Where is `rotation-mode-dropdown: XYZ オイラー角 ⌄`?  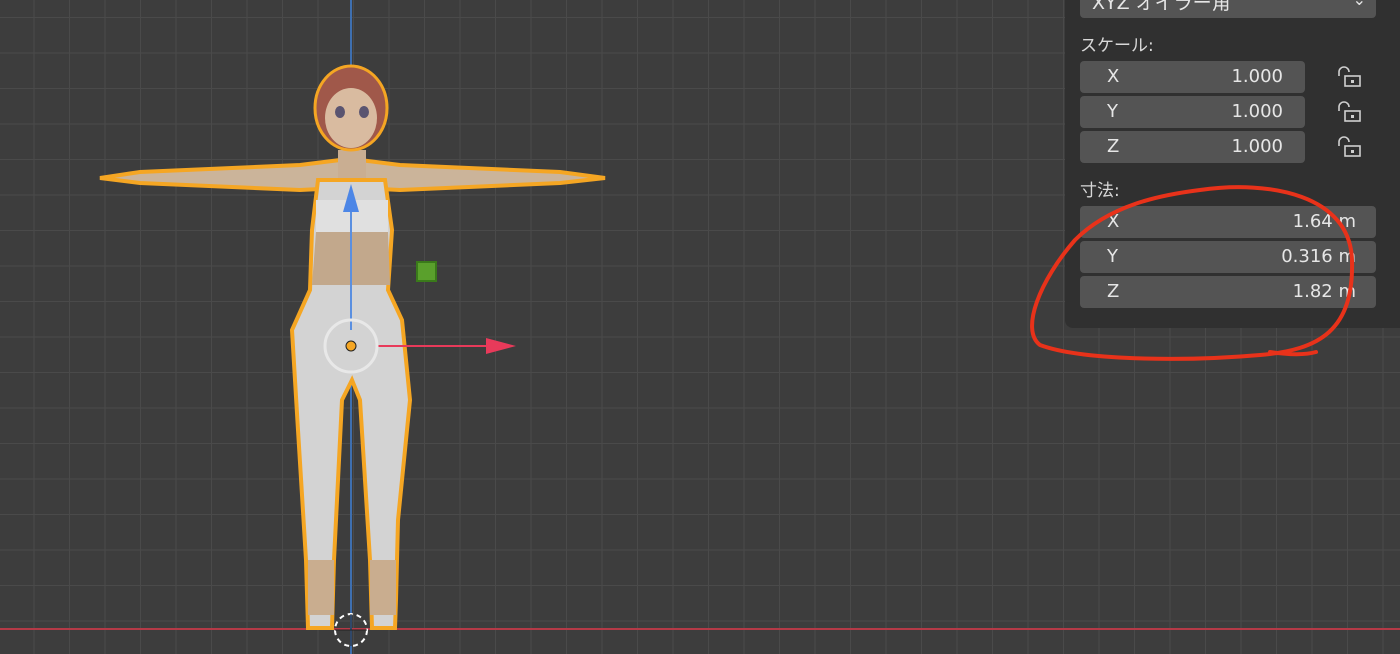
rotation-mode-dropdown: XYZ オイラー角 ⌄ is located at coordinates (1228, 9).